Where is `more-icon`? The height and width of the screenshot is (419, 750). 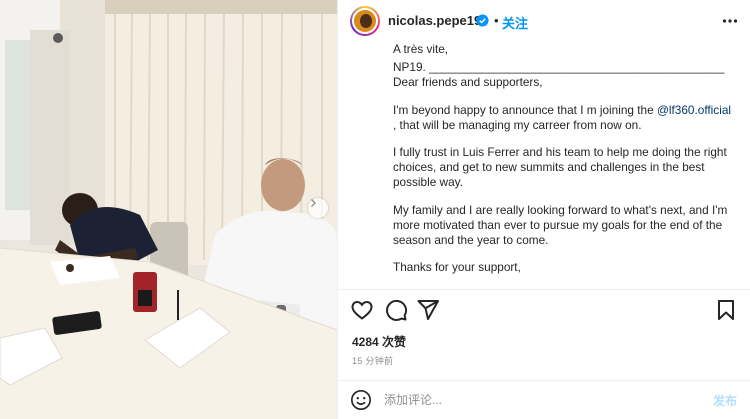
more-icon is located at coordinates (730, 21).